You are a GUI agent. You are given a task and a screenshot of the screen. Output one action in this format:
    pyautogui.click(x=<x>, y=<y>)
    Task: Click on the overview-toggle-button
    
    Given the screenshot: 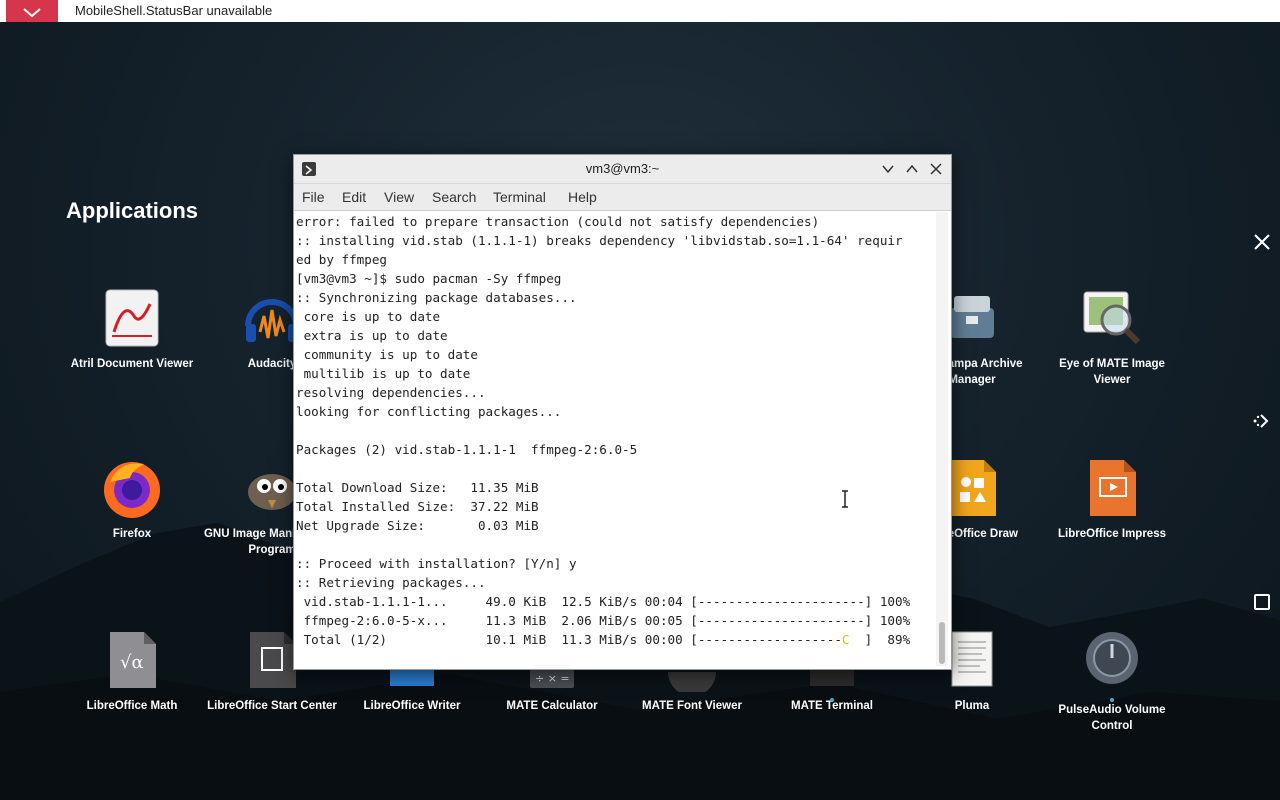 What is the action you would take?
    pyautogui.click(x=1262, y=602)
    